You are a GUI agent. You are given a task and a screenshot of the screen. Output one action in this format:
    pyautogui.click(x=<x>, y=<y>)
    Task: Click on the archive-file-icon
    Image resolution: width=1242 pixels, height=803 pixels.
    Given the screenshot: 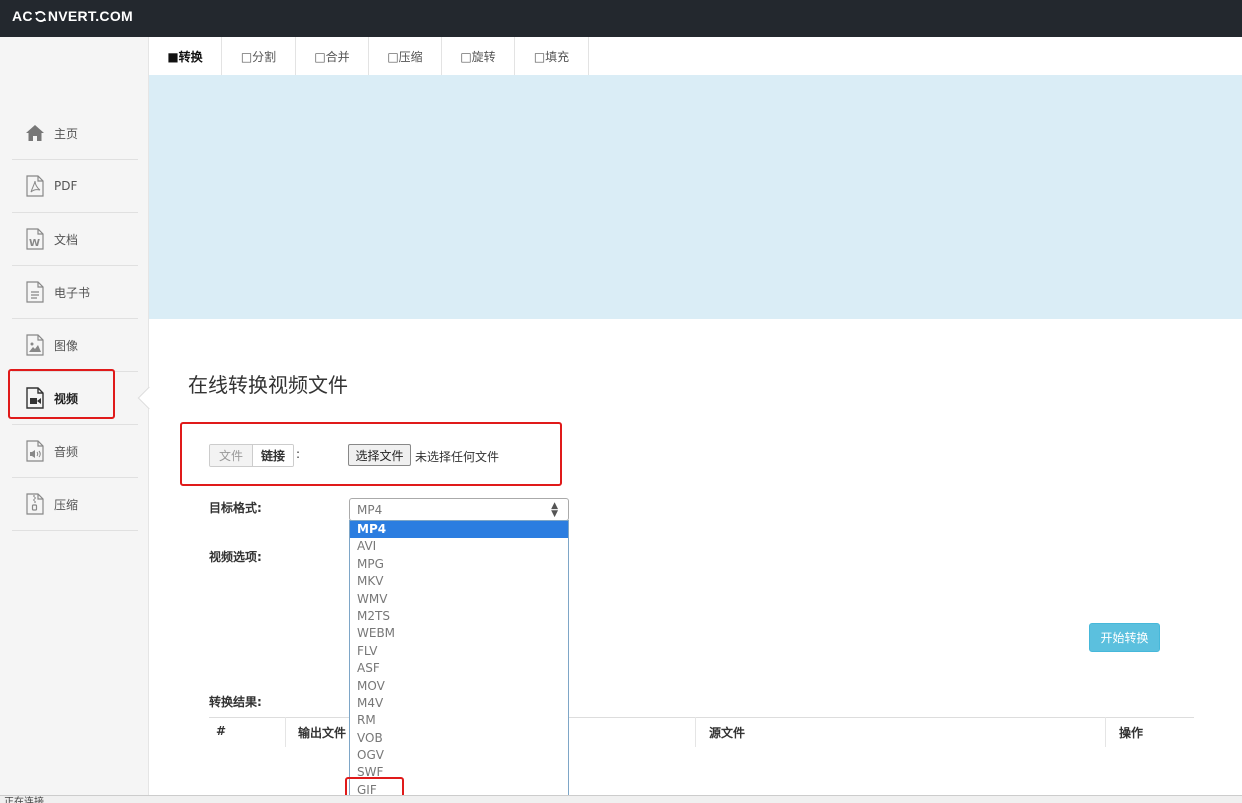 What is the action you would take?
    pyautogui.click(x=35, y=504)
    